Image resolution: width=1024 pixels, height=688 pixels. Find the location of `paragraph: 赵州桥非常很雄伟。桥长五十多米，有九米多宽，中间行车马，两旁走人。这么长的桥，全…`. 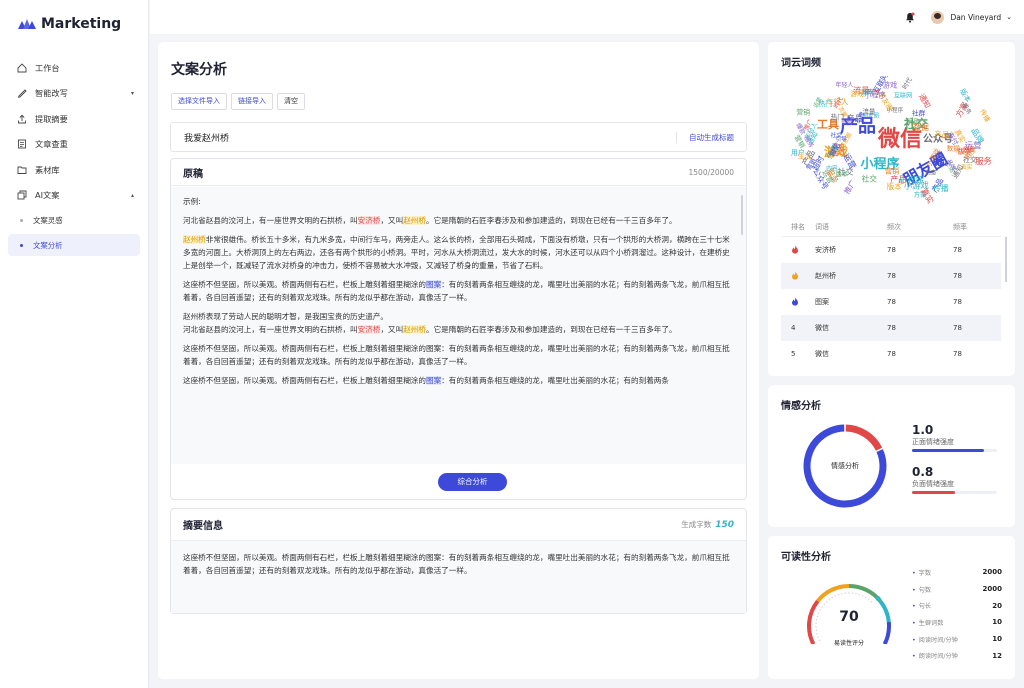

paragraph: 赵州桥非常很雄伟。桥长五十多米，有九米多宽，中间行车马，两旁走人。这么长的桥，全… is located at coordinates (456, 252).